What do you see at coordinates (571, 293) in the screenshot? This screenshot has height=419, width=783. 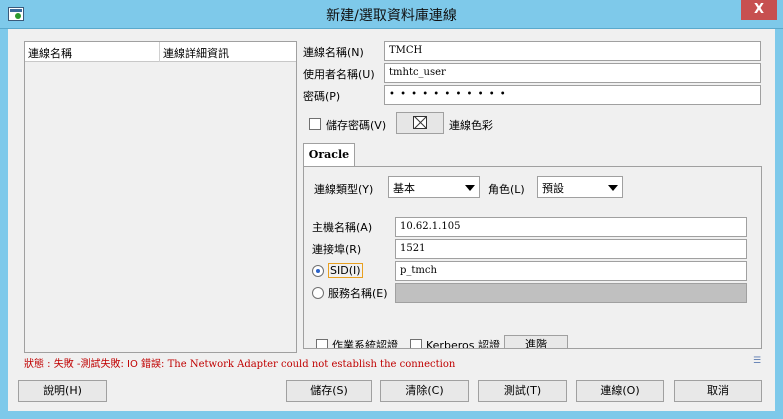 I see `service-name-input` at bounding box center [571, 293].